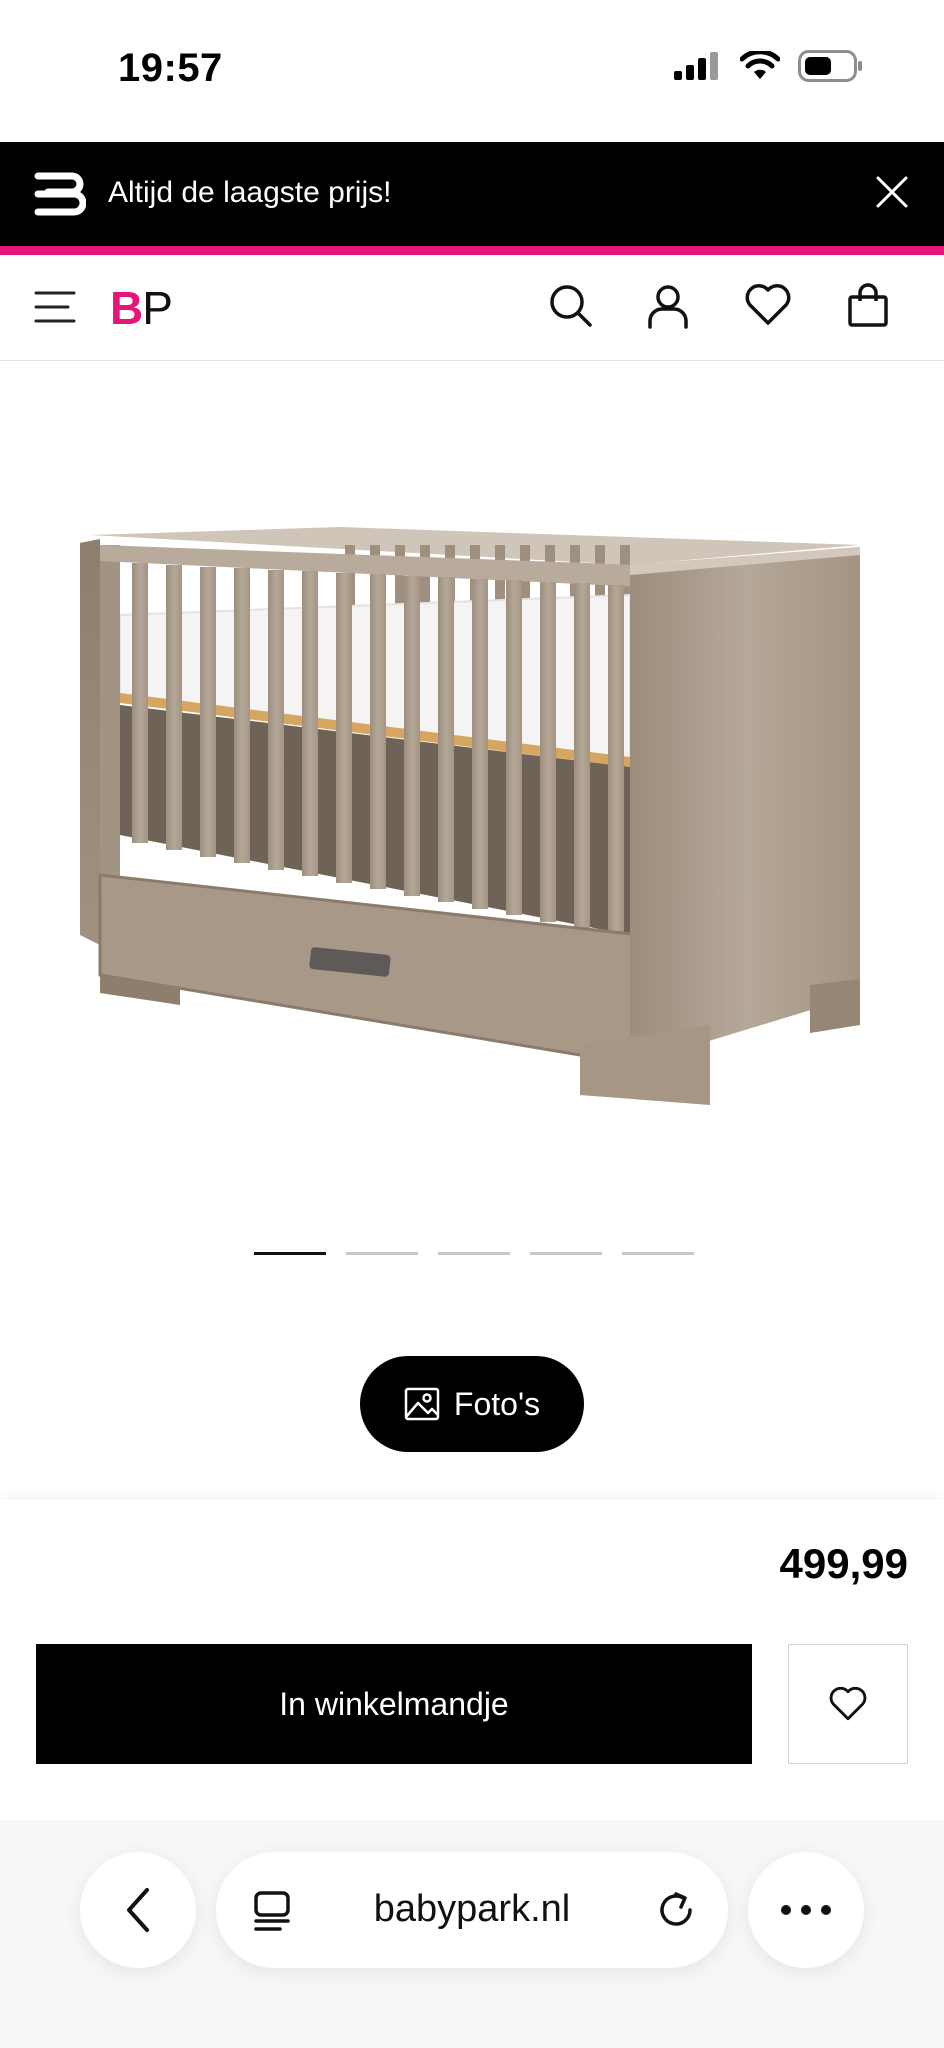  I want to click on back-chevron-icon, so click(138, 1910).